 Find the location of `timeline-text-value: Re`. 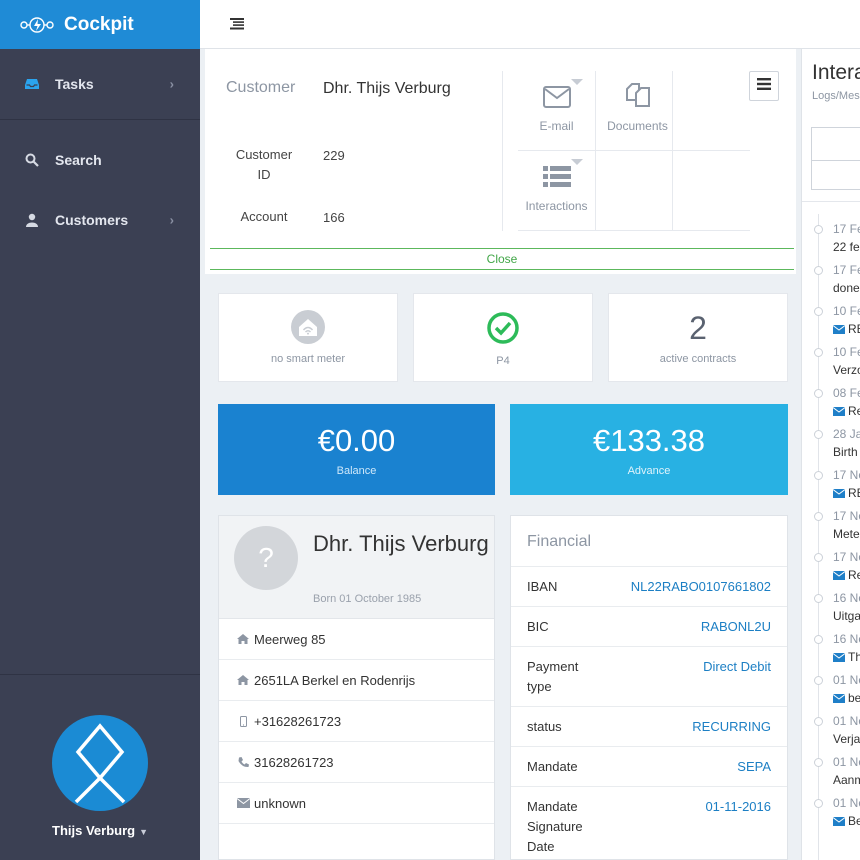

timeline-text-value: Re is located at coordinates (854, 411).